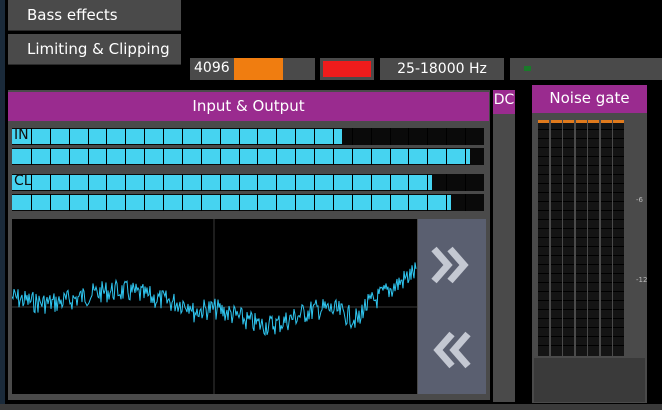 The height and width of the screenshot is (410, 662). I want to click on double-chevron-right-icon, so click(450, 265).